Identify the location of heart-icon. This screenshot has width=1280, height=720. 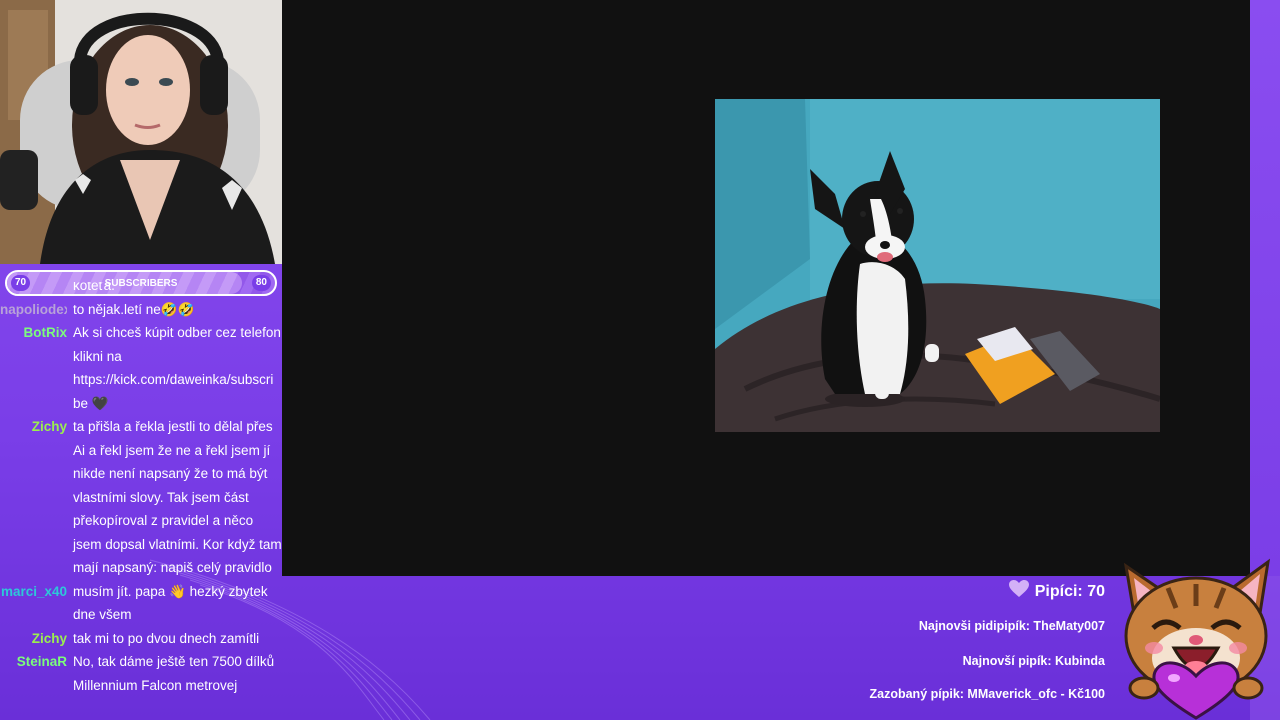
(1018, 588).